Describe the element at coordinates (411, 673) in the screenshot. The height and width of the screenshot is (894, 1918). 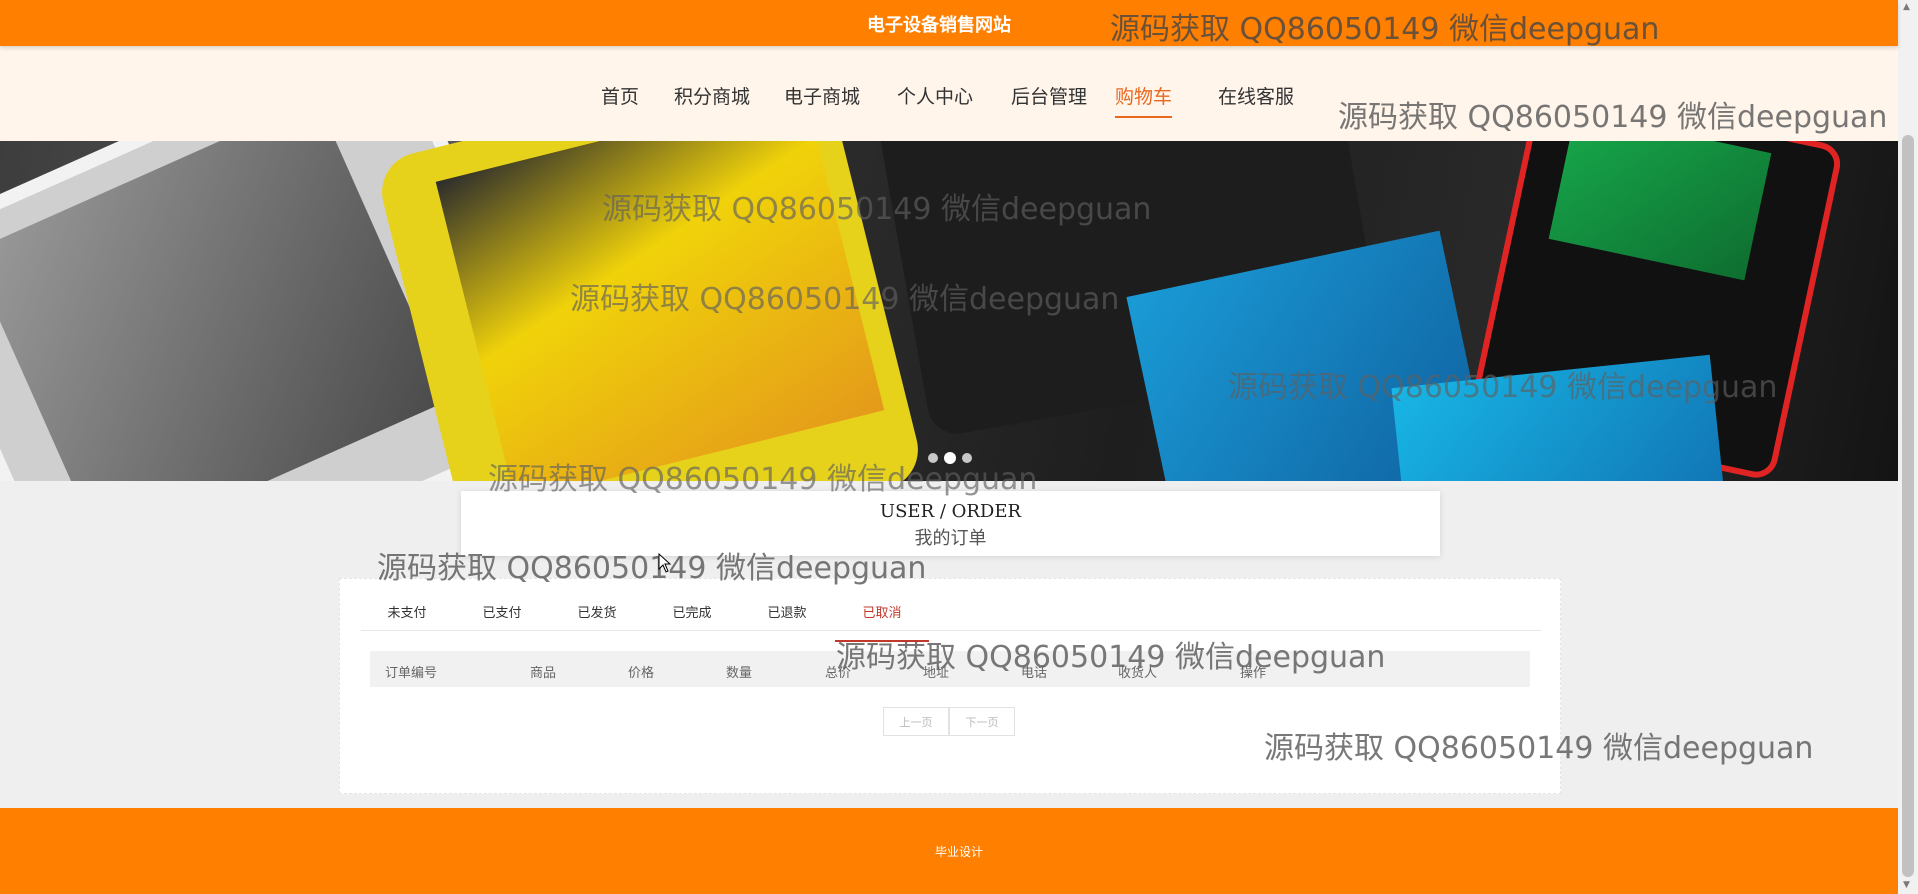
I see `column-order-no: 订单编号` at that location.